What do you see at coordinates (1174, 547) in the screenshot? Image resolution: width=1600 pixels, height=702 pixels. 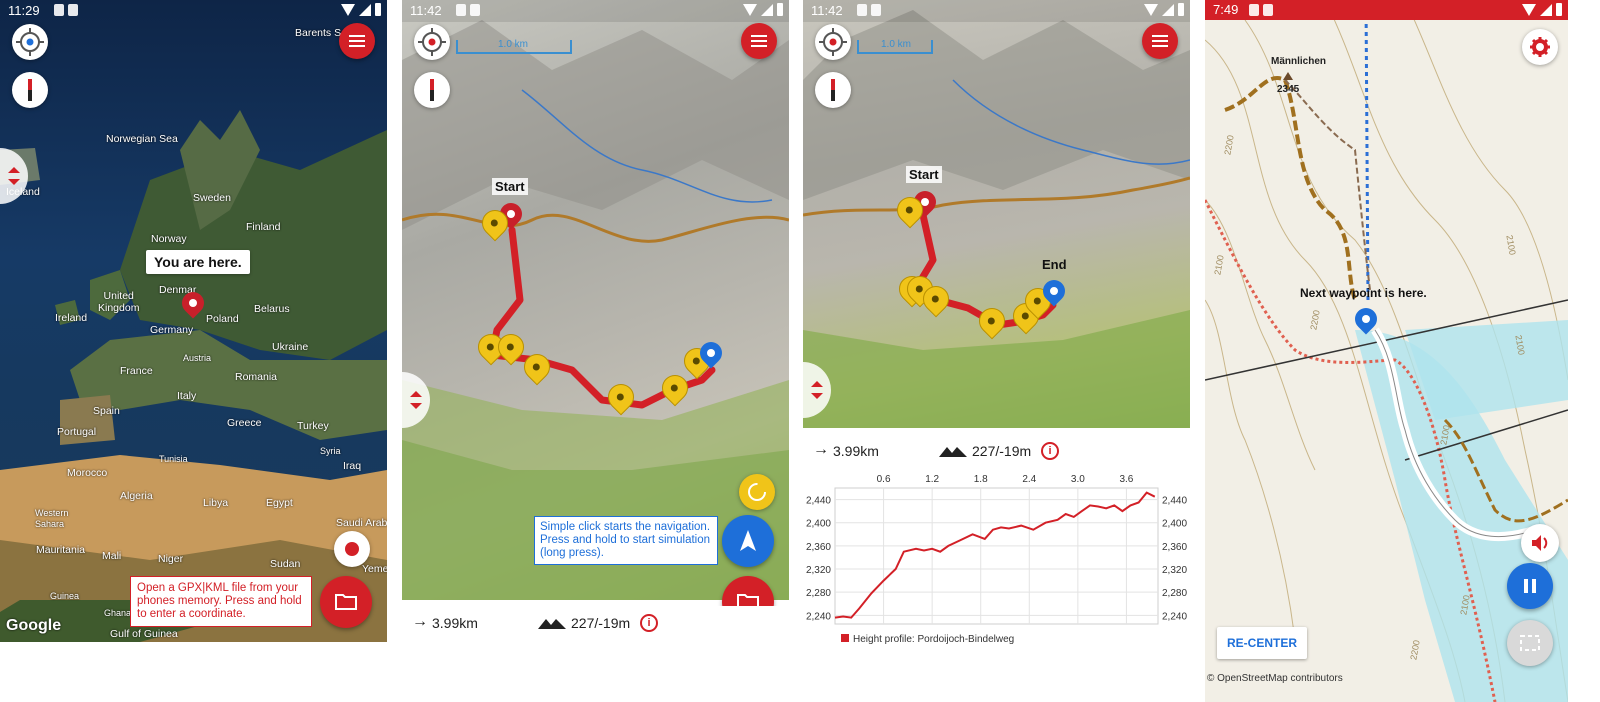 I see `y-tick-label-right: 2,360` at bounding box center [1174, 547].